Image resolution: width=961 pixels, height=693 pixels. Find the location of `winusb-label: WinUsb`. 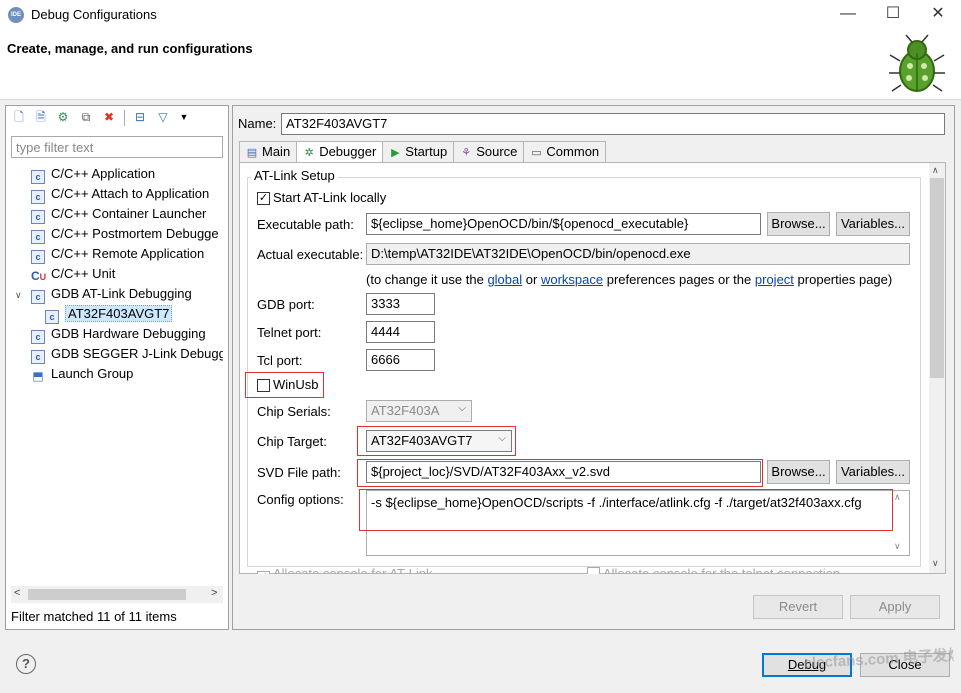

winusb-label: WinUsb is located at coordinates (296, 384).